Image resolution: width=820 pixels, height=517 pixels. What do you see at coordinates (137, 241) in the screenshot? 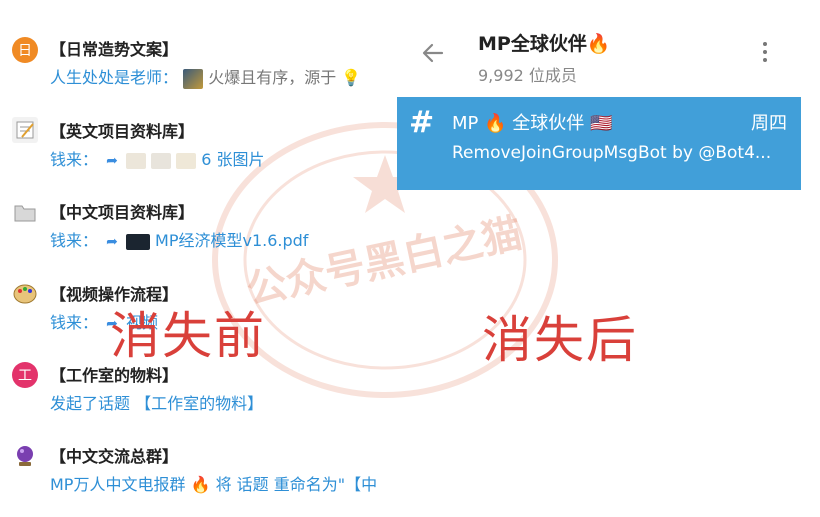
I see `file-thumbnail` at bounding box center [137, 241].